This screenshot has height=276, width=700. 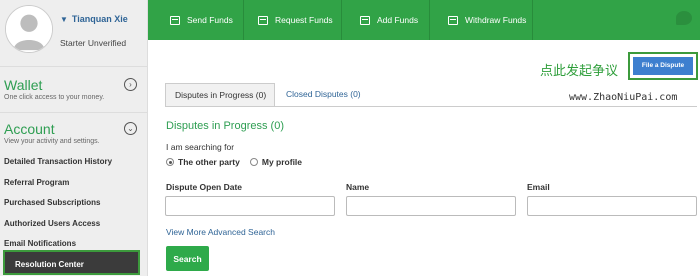 I want to click on withdraw-funds-button: Withdraw Funds, so click(x=481, y=20).